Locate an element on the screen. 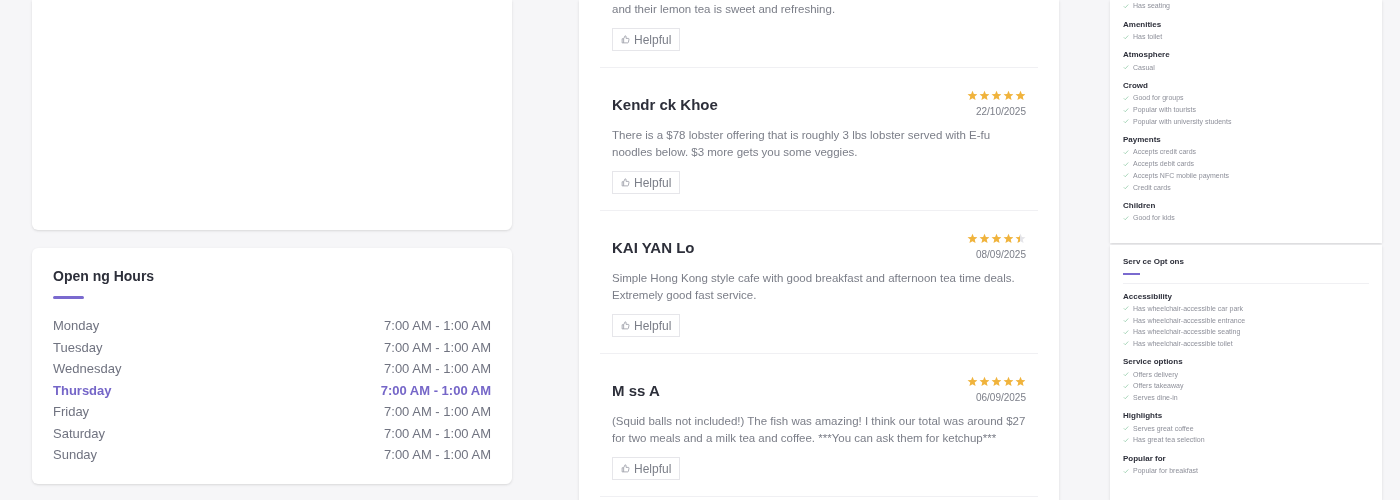 The width and height of the screenshot is (1400, 500). day-label: Monday is located at coordinates (76, 326).